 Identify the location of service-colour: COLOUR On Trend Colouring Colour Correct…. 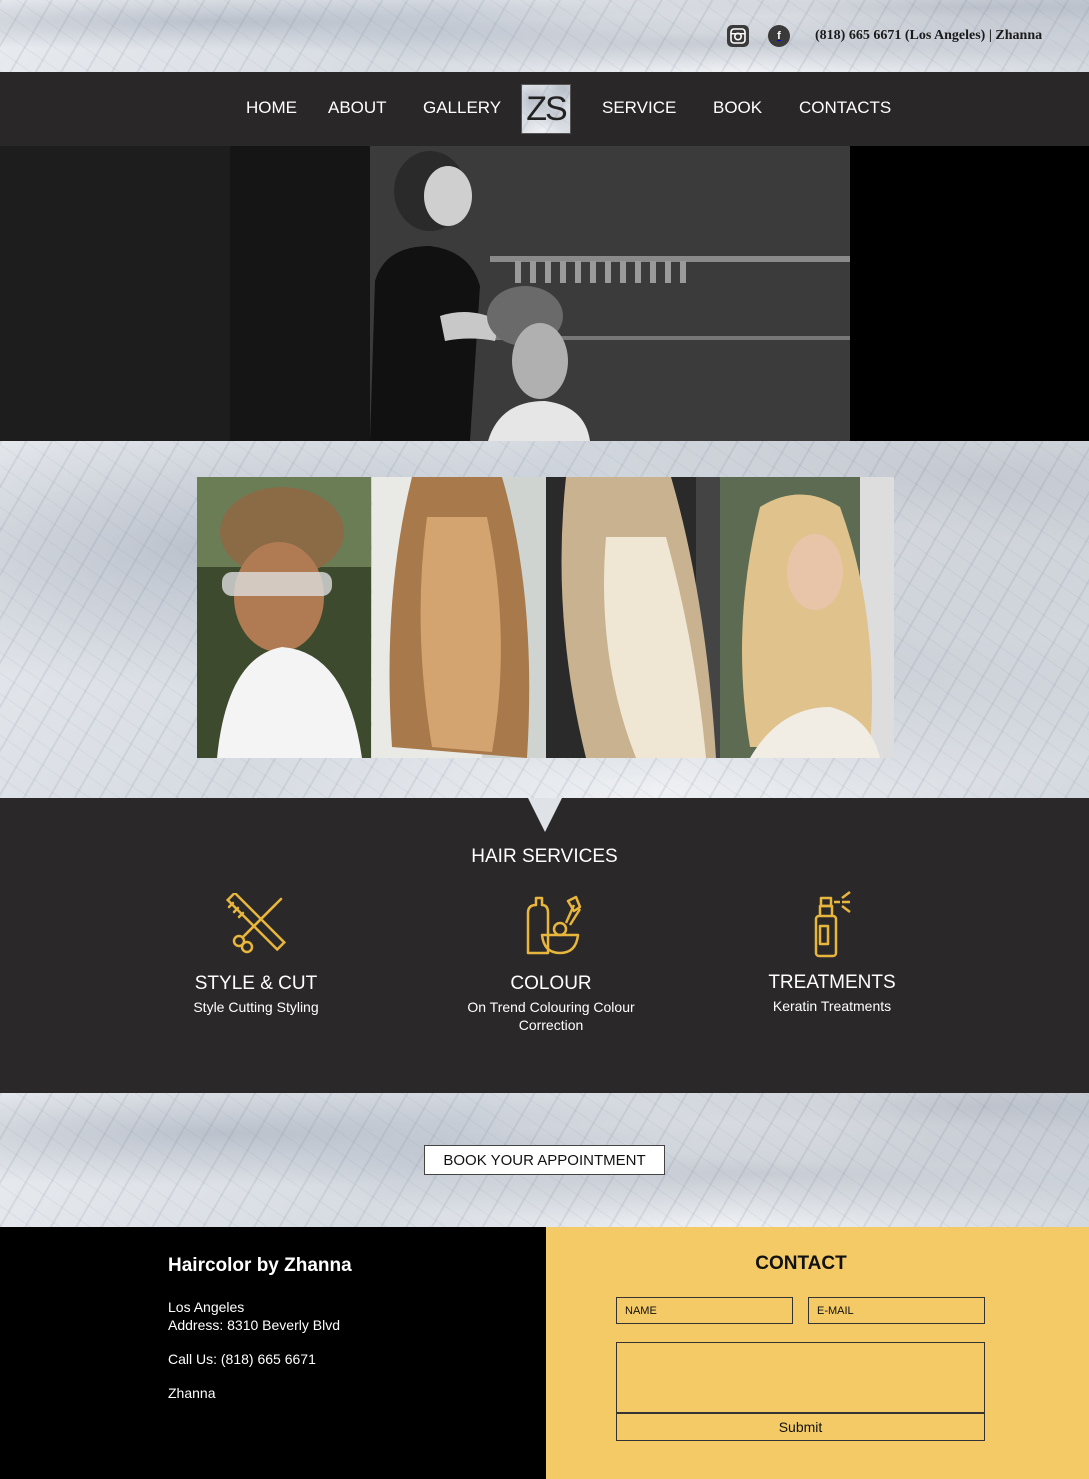
(551, 963).